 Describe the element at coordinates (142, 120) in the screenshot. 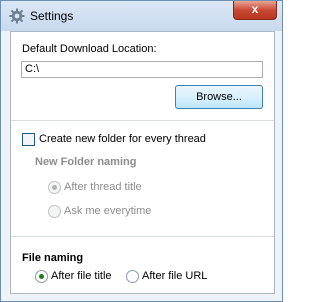

I see `divider` at that location.